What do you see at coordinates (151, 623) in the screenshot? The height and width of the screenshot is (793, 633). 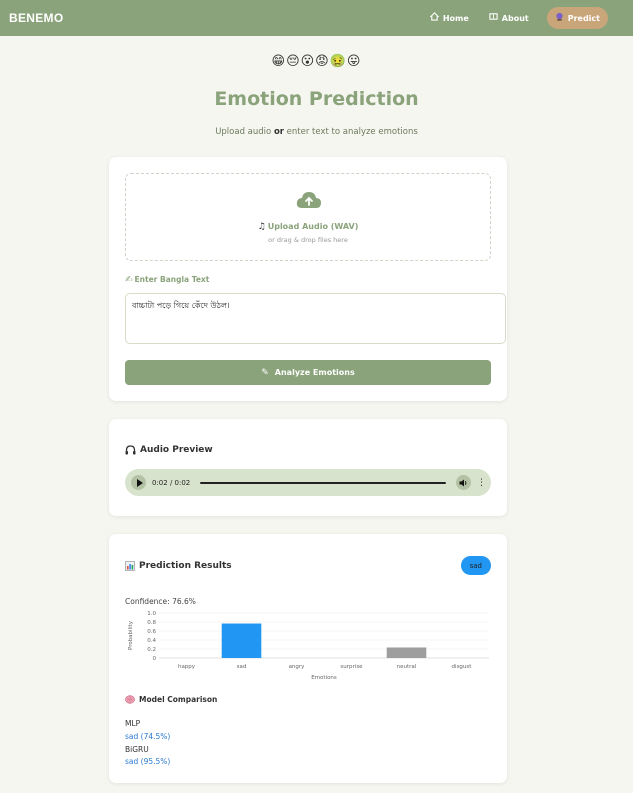 I see `chart-y-tick-label: 0.8` at bounding box center [151, 623].